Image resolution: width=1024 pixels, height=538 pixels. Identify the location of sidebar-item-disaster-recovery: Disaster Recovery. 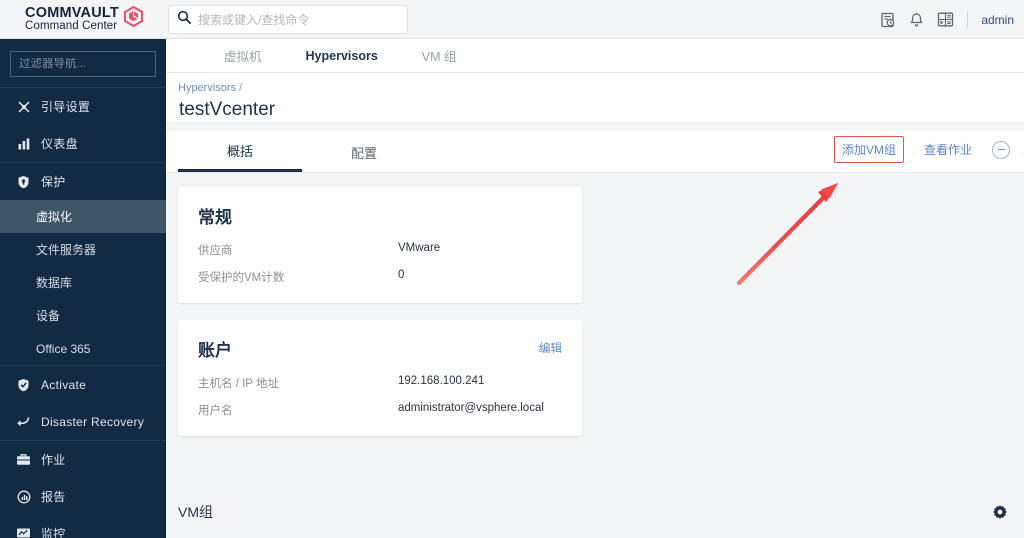
(83, 421).